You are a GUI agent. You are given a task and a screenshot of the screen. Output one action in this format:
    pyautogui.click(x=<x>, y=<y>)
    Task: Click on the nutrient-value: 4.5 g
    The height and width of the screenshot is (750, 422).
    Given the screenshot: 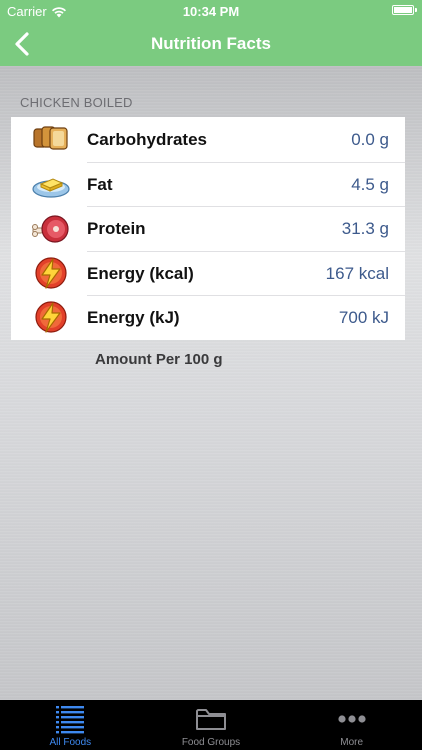 What is the action you would take?
    pyautogui.click(x=370, y=184)
    